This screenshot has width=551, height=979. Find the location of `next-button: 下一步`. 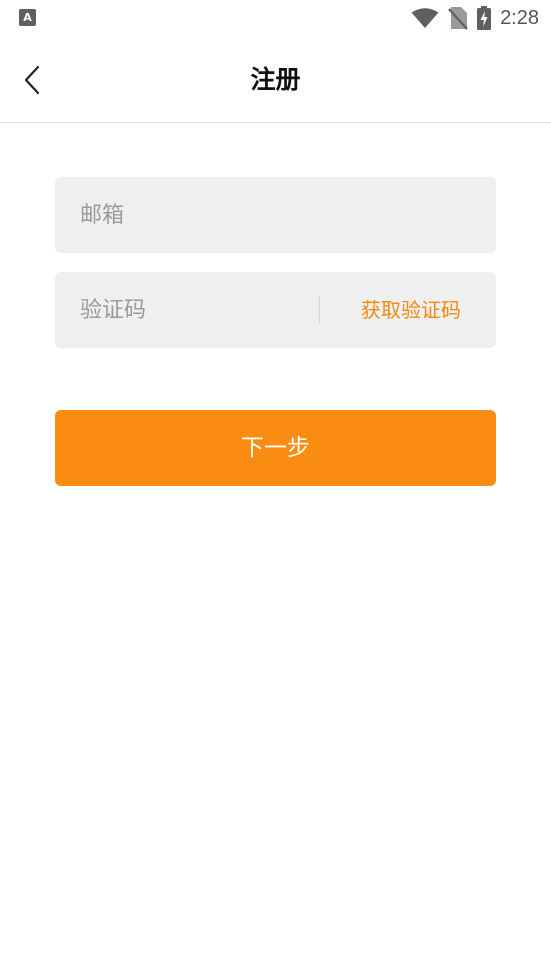

next-button: 下一步 is located at coordinates (275, 448).